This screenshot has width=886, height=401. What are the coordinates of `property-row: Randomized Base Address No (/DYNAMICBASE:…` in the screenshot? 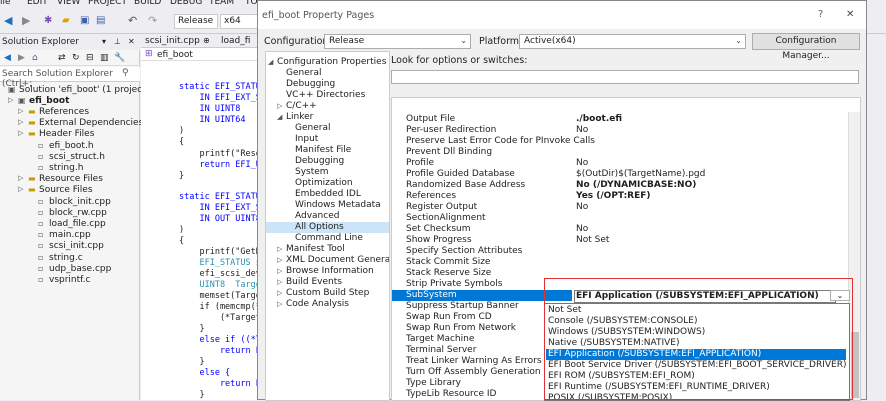 It's located at (626, 185).